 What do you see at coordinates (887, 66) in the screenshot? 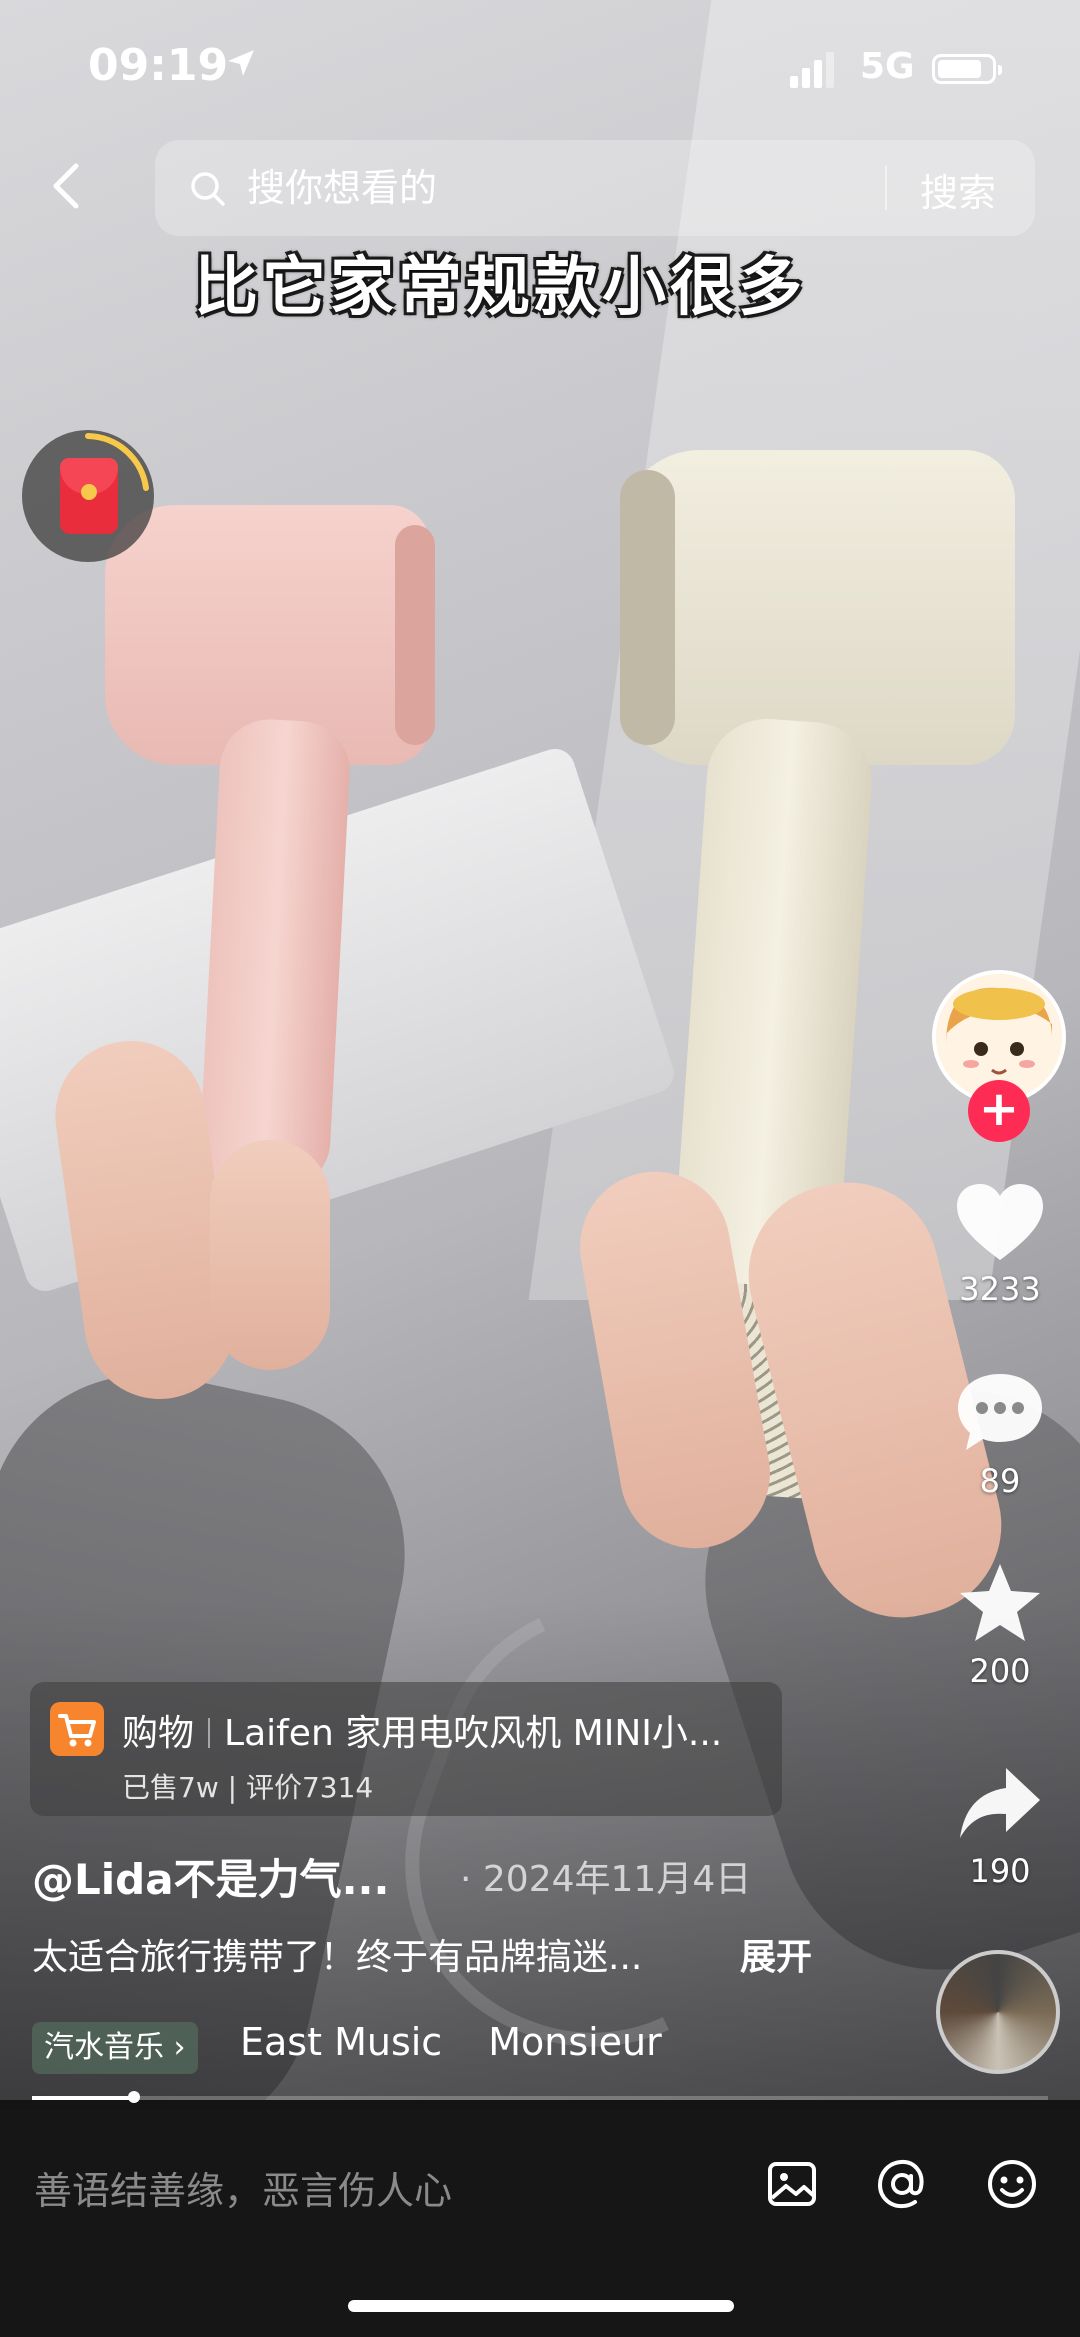
I see `network-type: 5G` at bounding box center [887, 66].